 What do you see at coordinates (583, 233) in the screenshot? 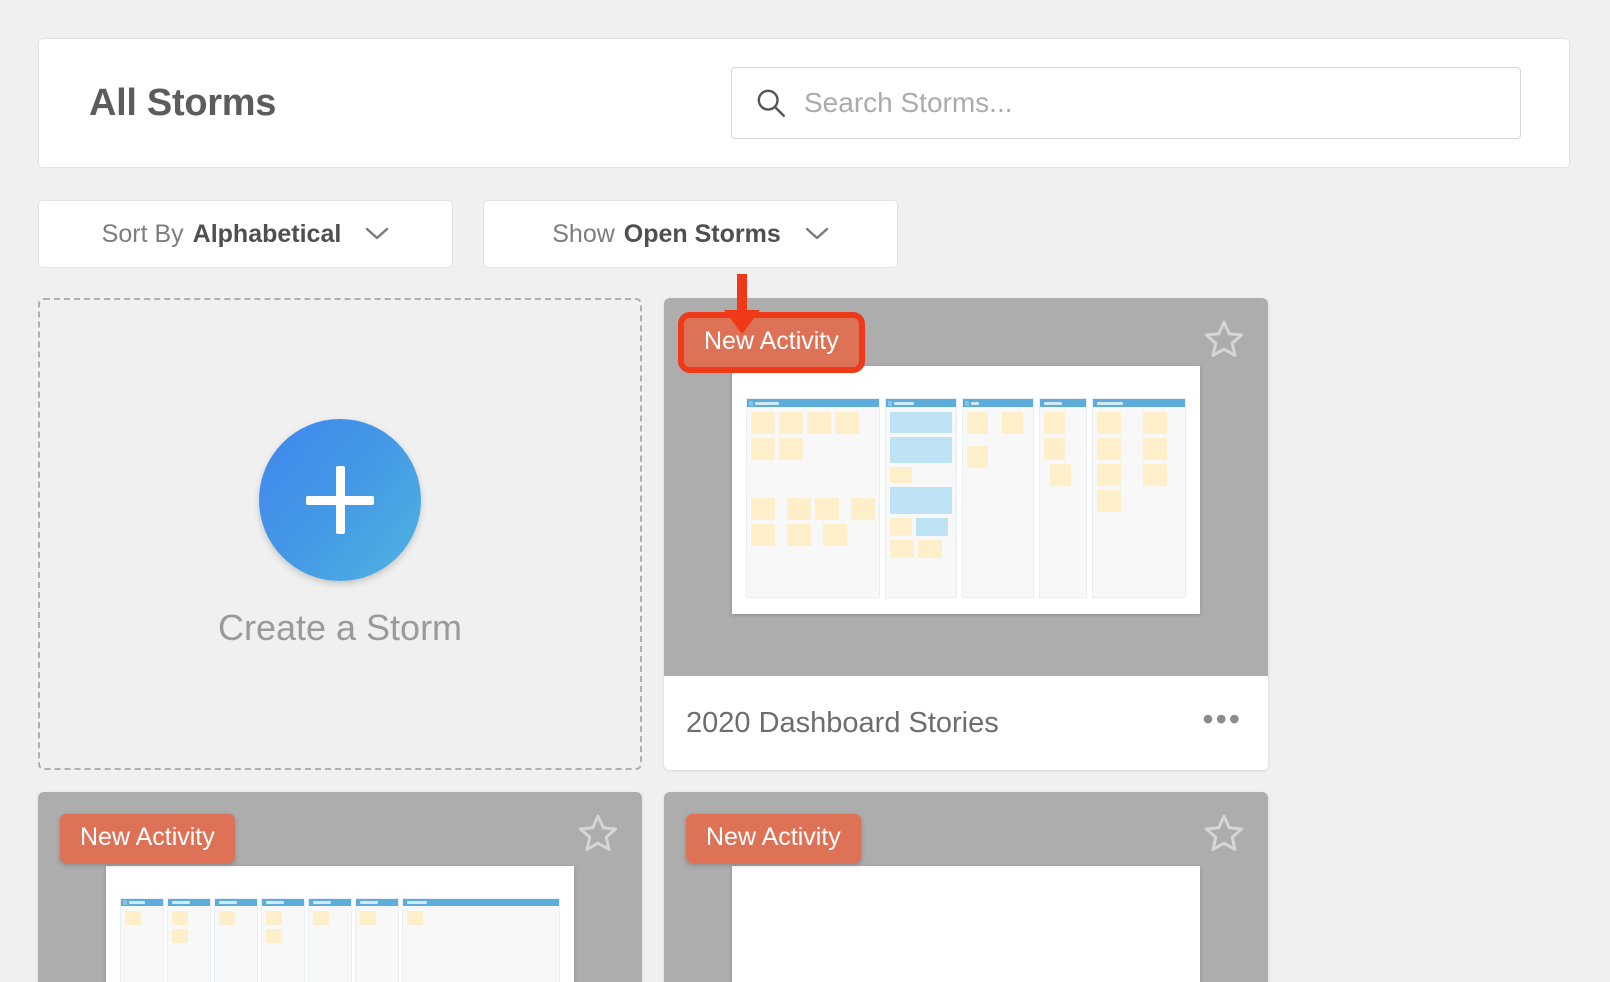
I see `show-label: Show` at bounding box center [583, 233].